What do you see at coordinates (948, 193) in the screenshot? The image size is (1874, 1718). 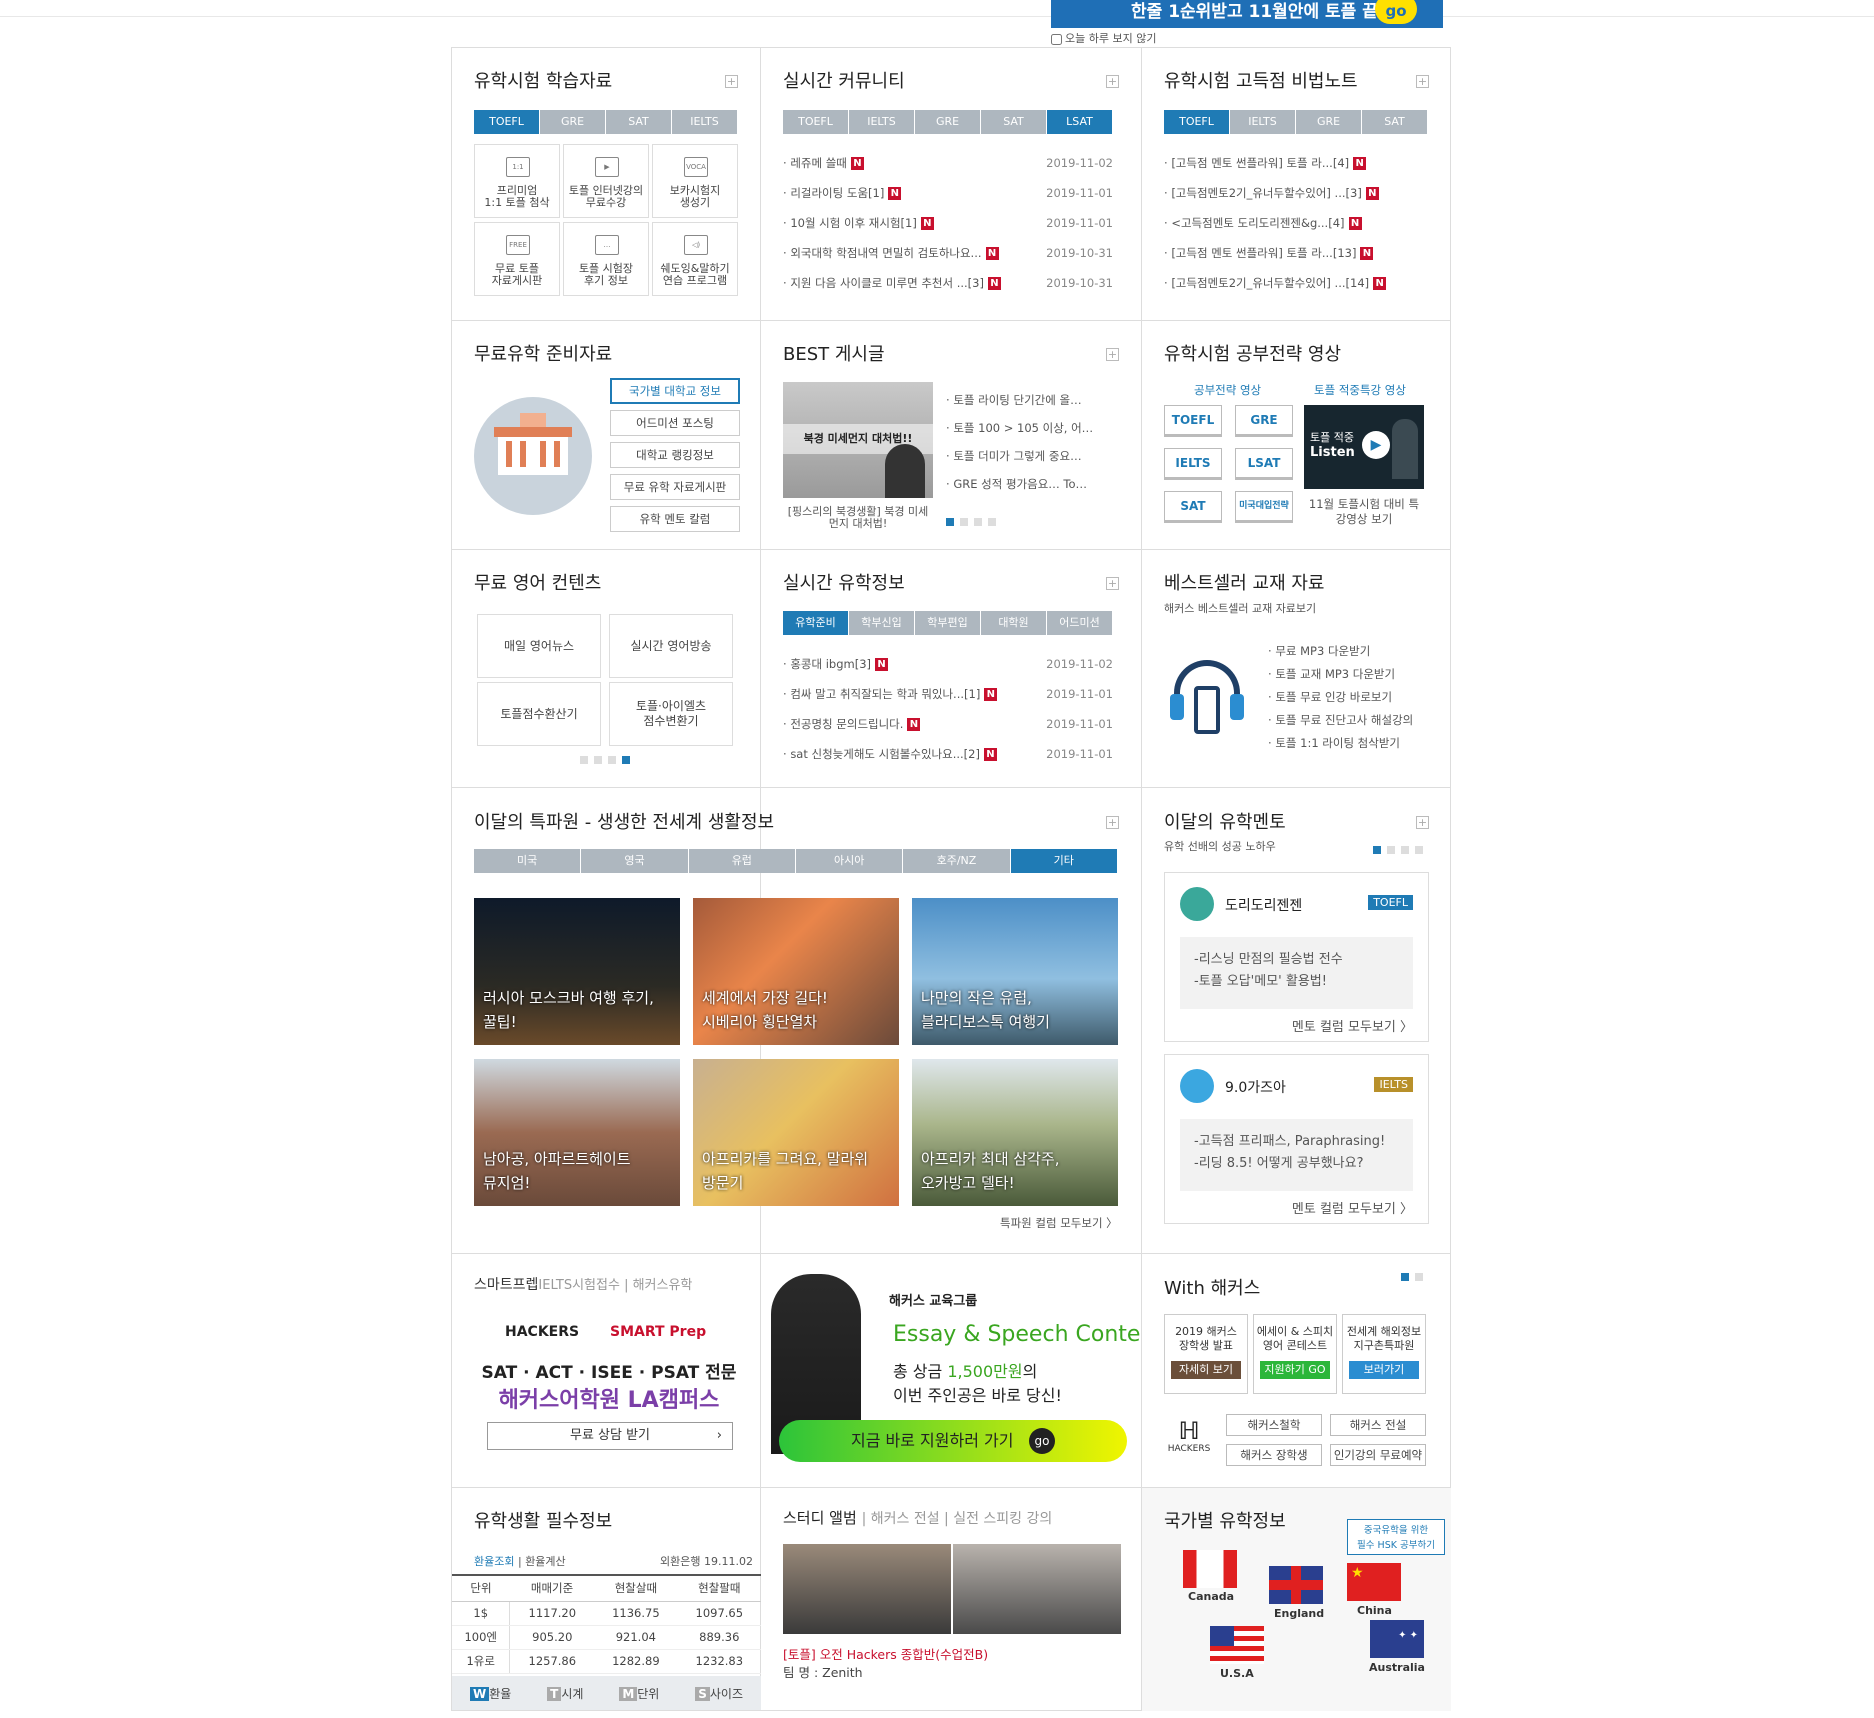 I see `list-item: · 리걸라이팅 도움[1] N 2019-11-01` at bounding box center [948, 193].